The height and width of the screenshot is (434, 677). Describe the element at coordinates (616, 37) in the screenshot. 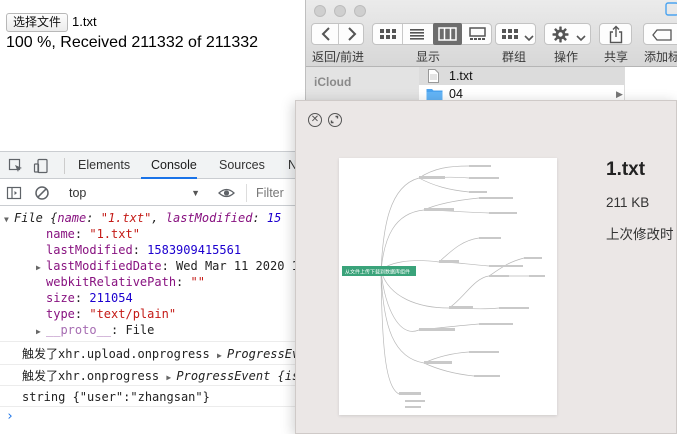

I see `share-icon` at that location.